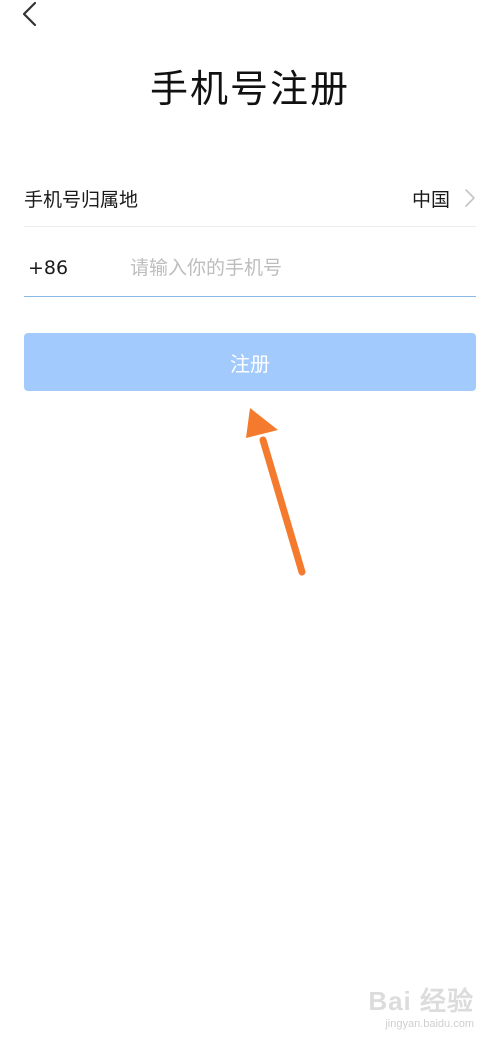  What do you see at coordinates (421, 1001) in the screenshot?
I see `watermark-logo: Bai 经验` at bounding box center [421, 1001].